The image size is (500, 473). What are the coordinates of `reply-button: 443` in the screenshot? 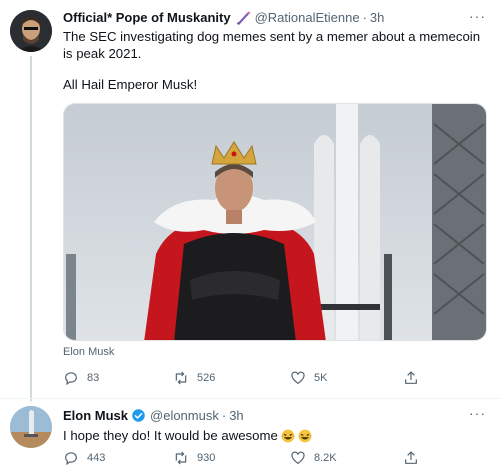 It's located at (84, 458).